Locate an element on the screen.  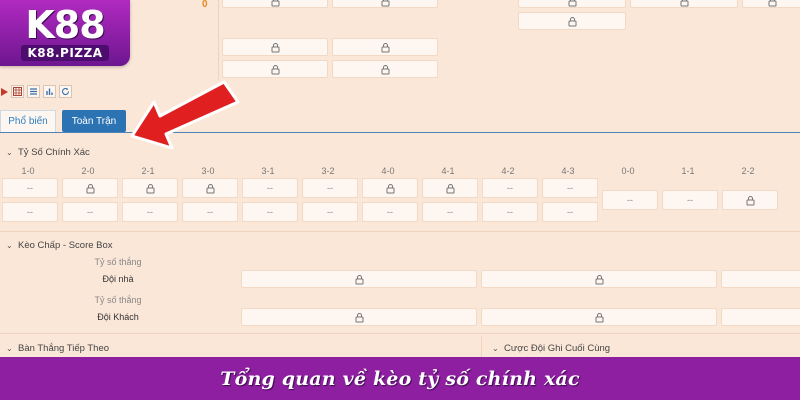
section-title: Cược Đội Ghi Cuối Cùng is located at coordinates (557, 348).